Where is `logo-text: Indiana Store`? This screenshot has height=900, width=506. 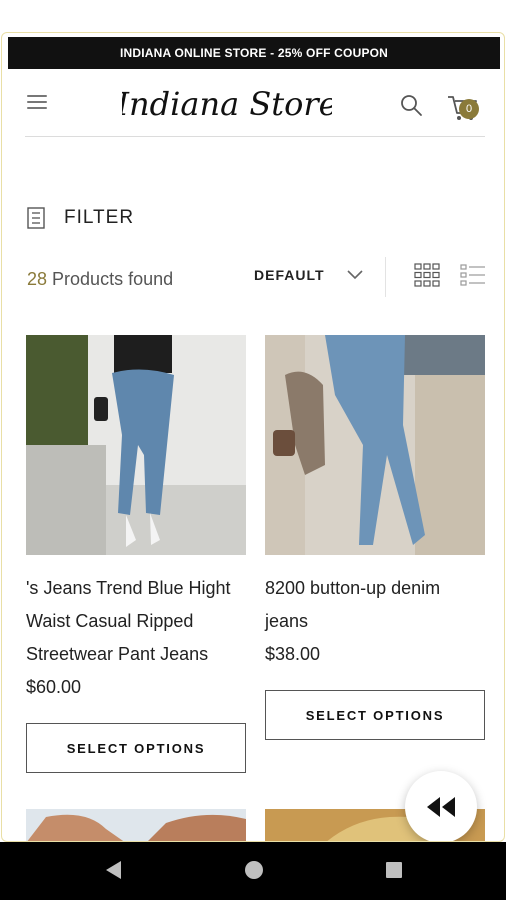 logo-text: Indiana Store is located at coordinates (227, 104).